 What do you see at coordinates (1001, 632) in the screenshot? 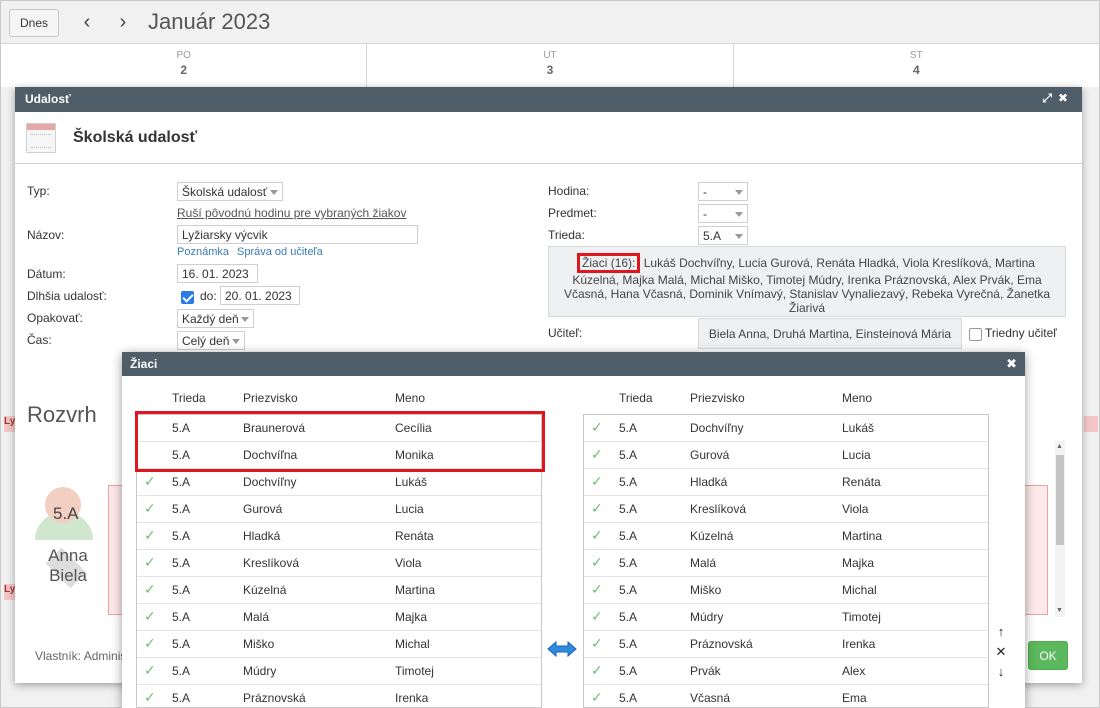
I see `move-up-icon: ↑` at bounding box center [1001, 632].